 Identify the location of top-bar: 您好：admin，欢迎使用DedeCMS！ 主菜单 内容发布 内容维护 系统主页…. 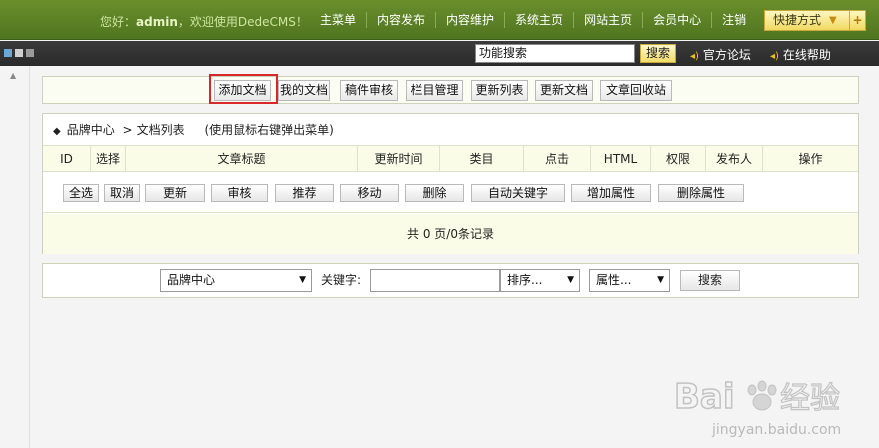
(439, 20).